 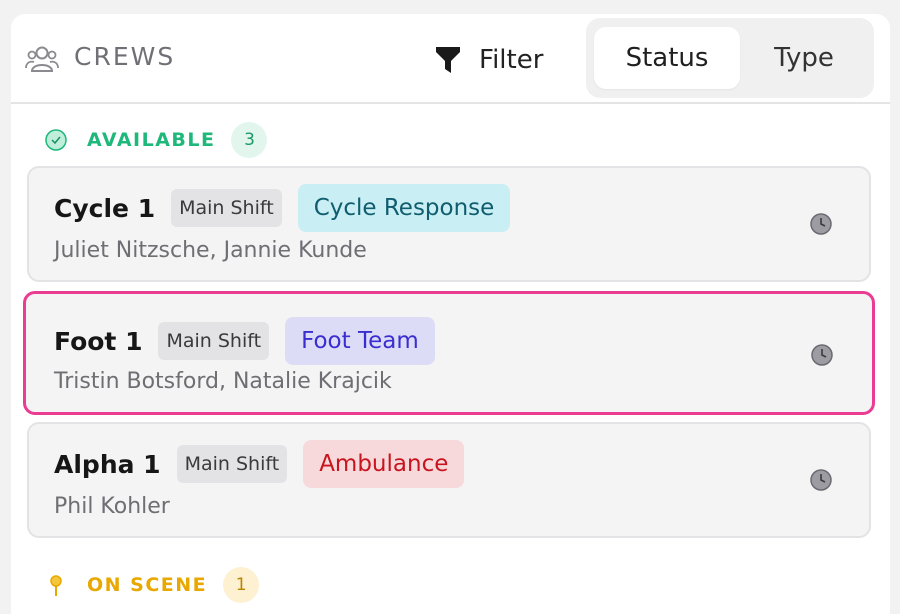 I want to click on people-icon, so click(x=42, y=59).